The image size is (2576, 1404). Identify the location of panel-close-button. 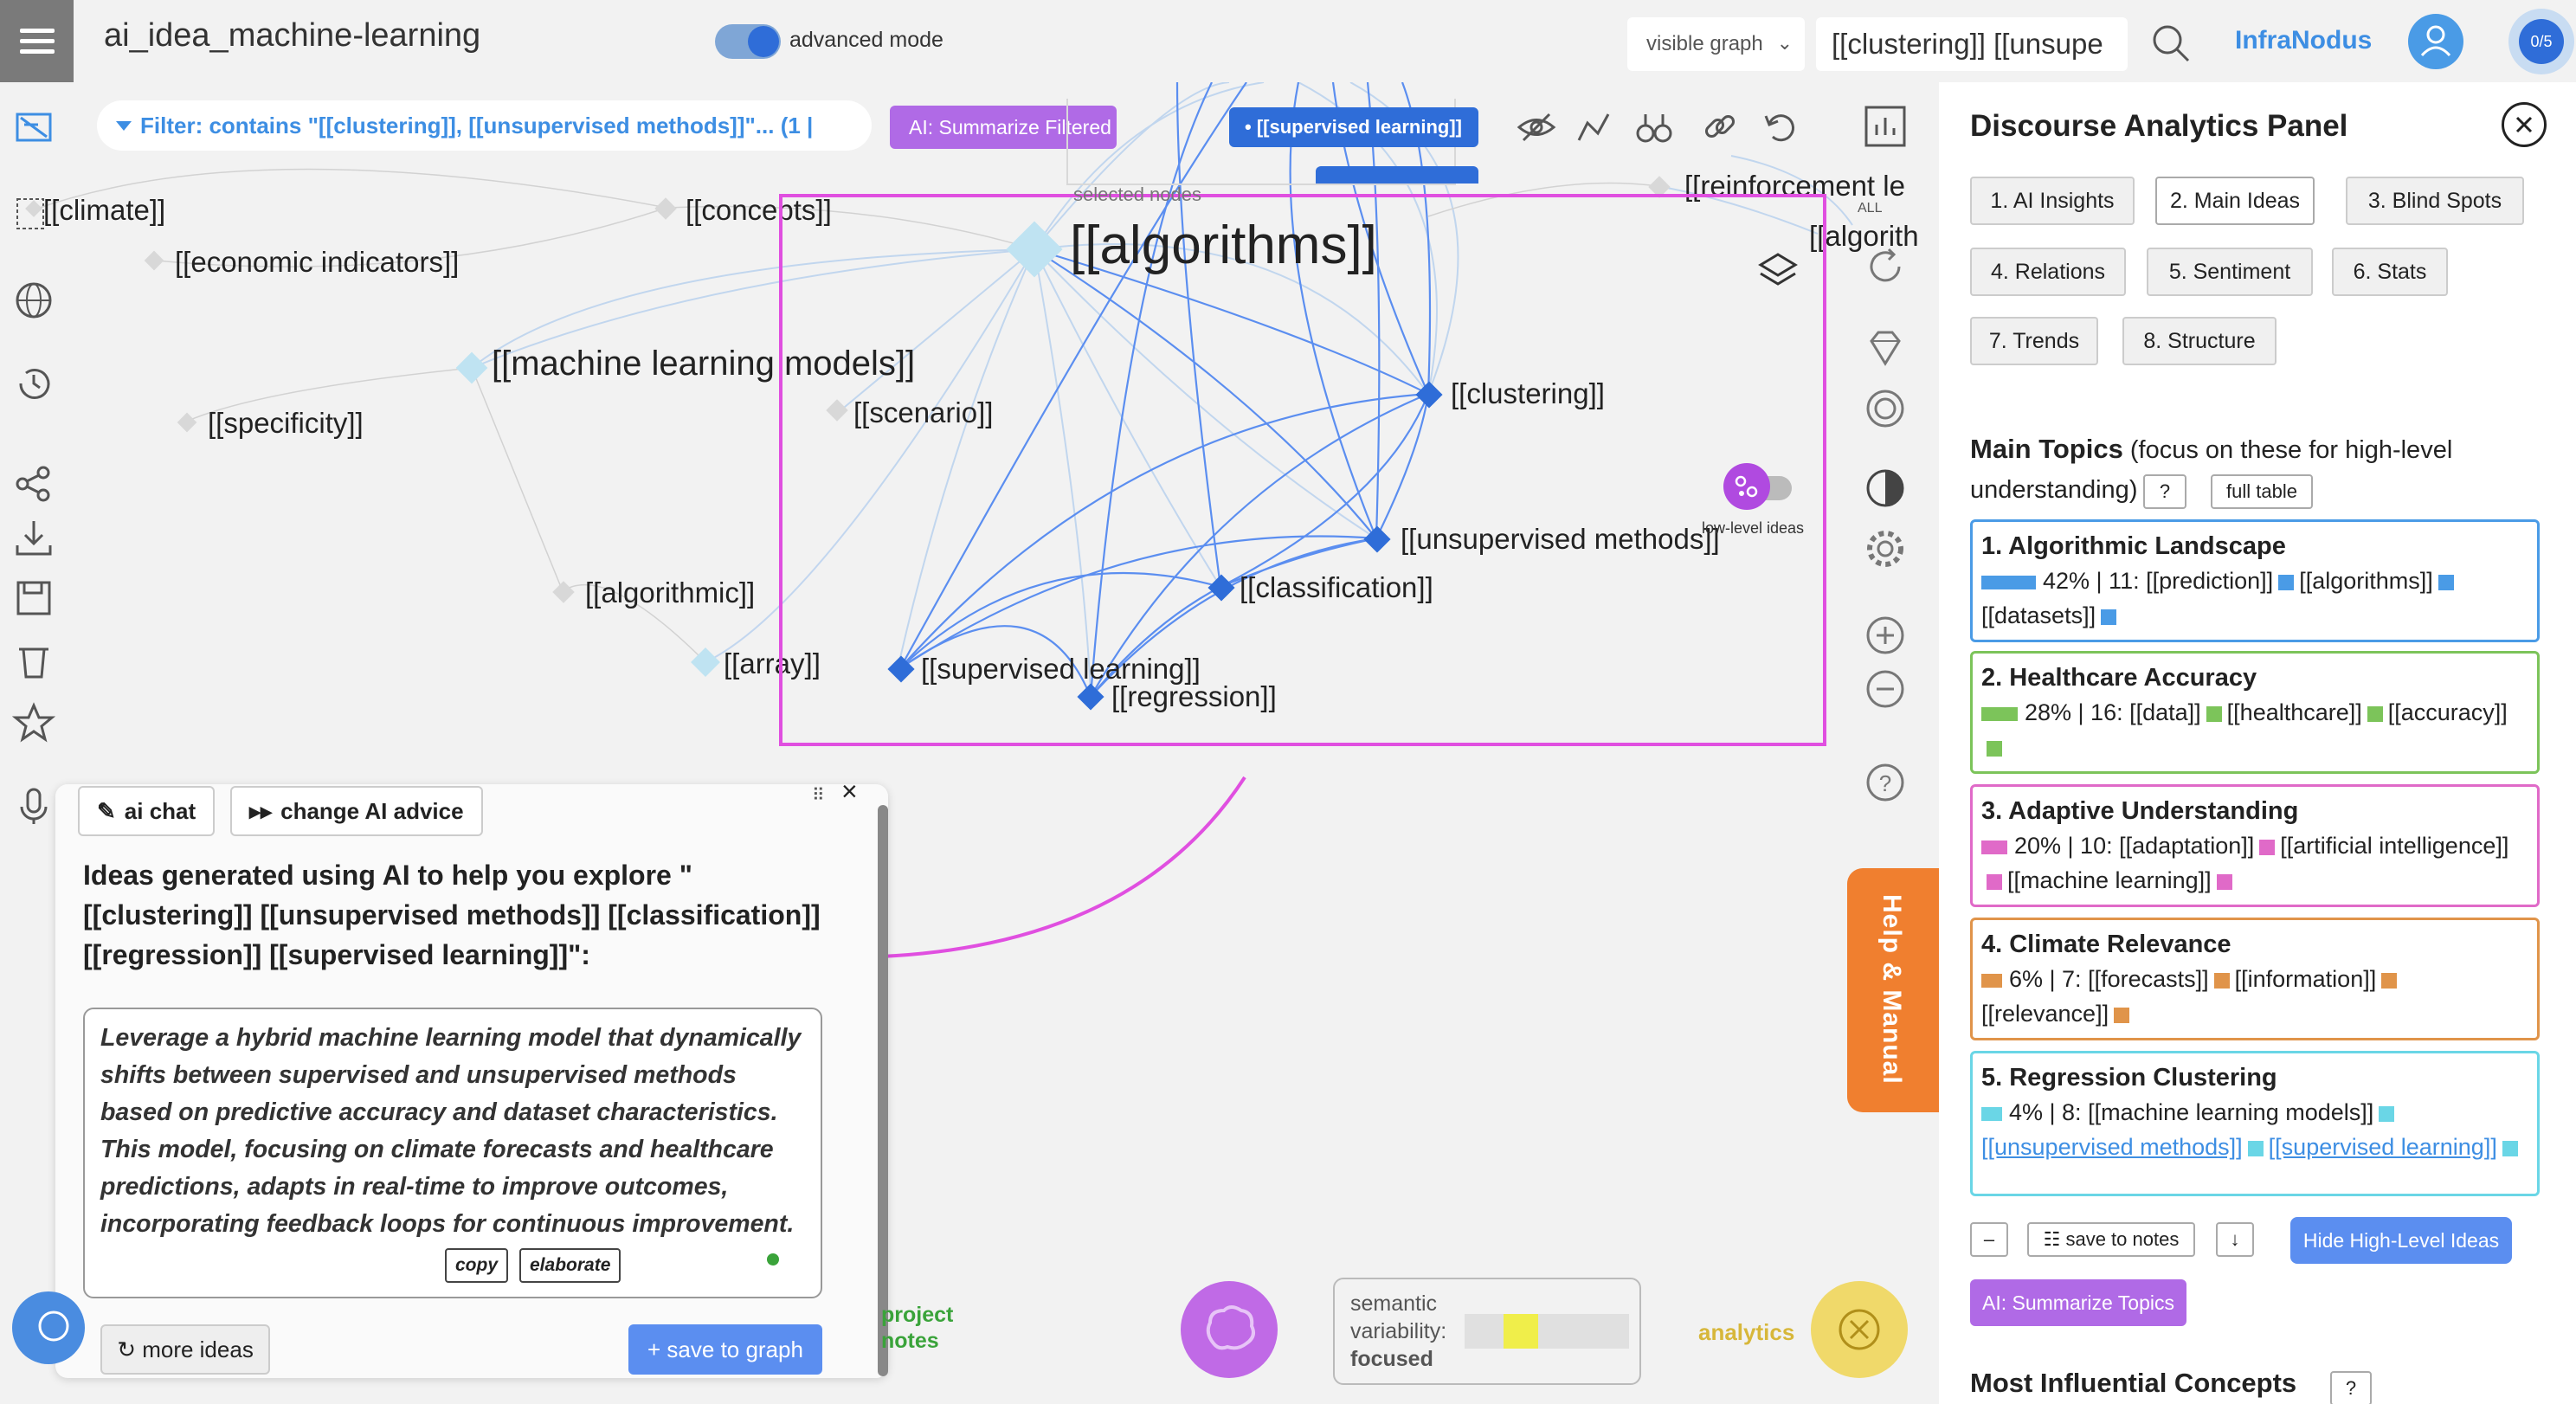
(2524, 125).